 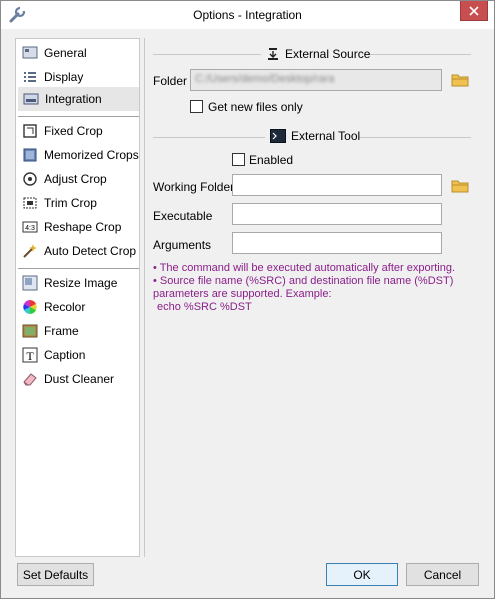 I want to click on sidebar-item-integration: Integration, so click(x=78, y=99).